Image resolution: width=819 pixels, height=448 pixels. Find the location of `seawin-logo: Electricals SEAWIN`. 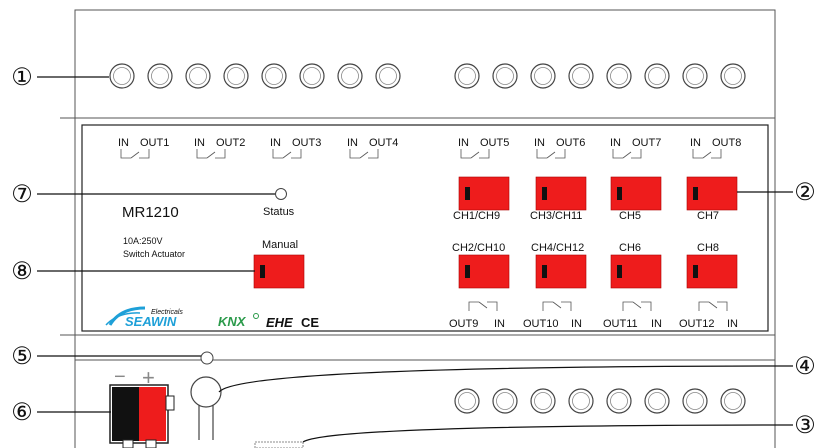

seawin-logo: Electricals SEAWIN is located at coordinates (144, 317).